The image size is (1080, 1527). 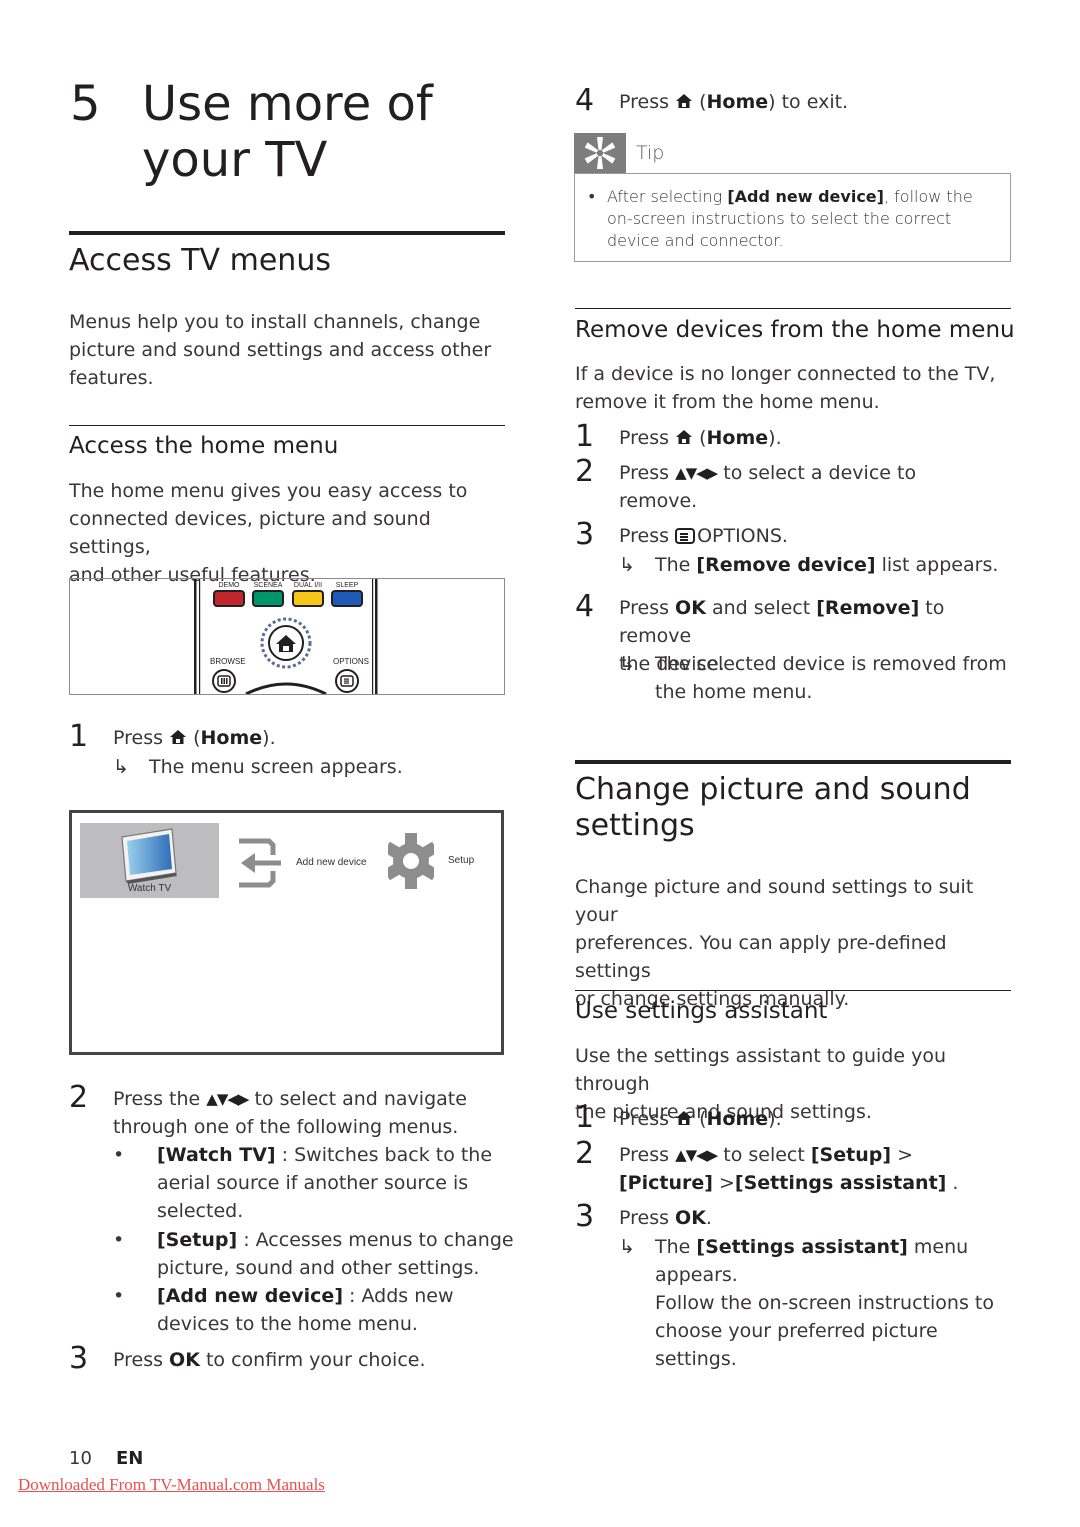 What do you see at coordinates (80, 1458) in the screenshot?
I see `page-number: 10` at bounding box center [80, 1458].